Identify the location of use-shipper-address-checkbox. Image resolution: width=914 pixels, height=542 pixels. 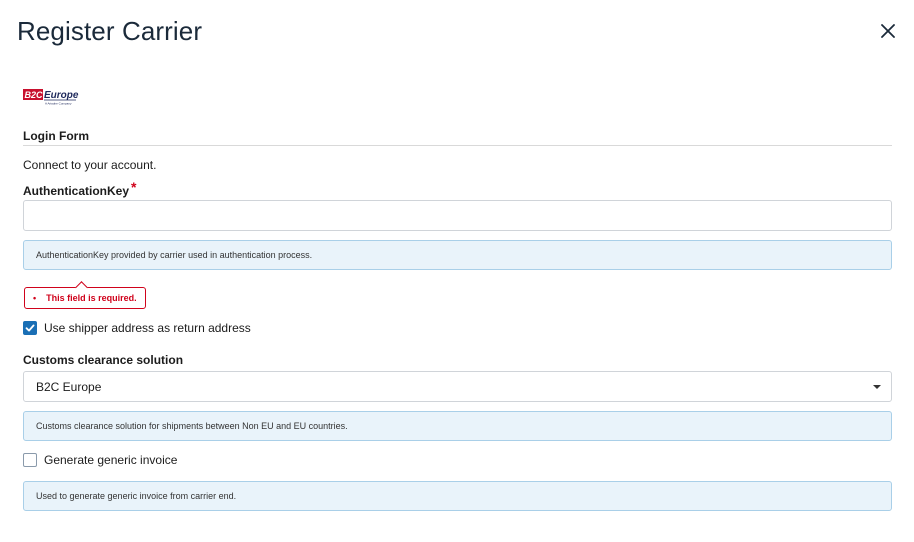
(30, 328).